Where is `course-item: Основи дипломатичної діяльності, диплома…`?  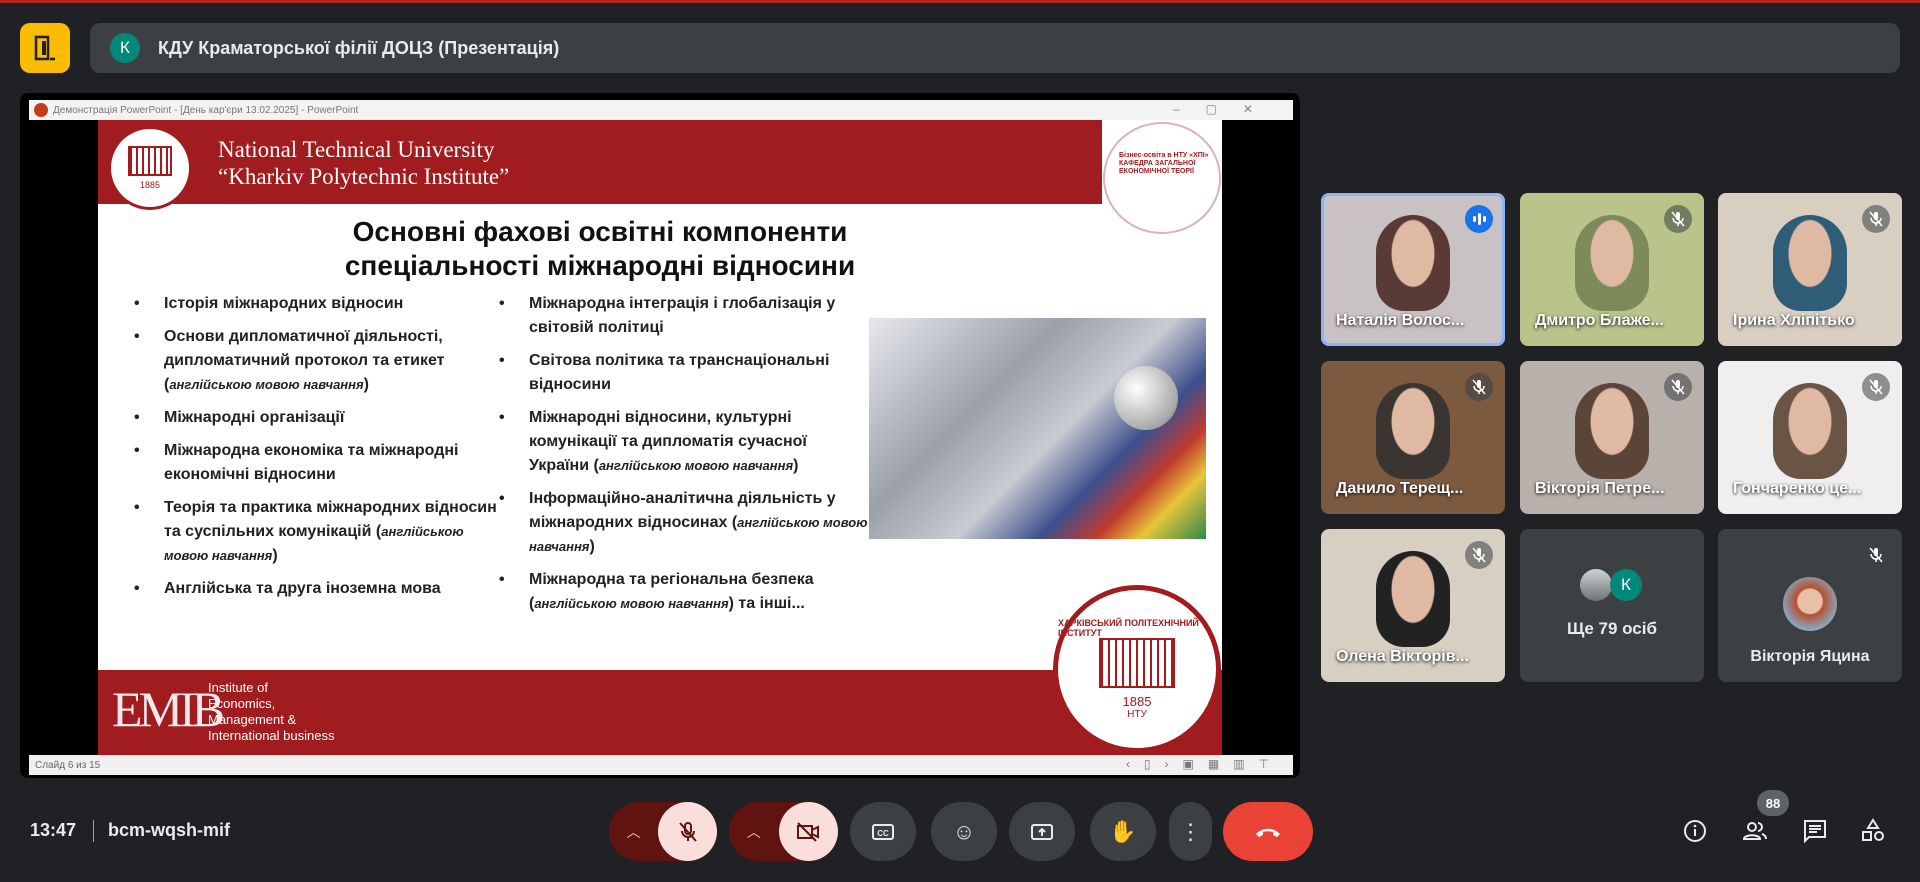 course-item: Основи дипломатичної діяльності, диплома… is located at coordinates (319, 361).